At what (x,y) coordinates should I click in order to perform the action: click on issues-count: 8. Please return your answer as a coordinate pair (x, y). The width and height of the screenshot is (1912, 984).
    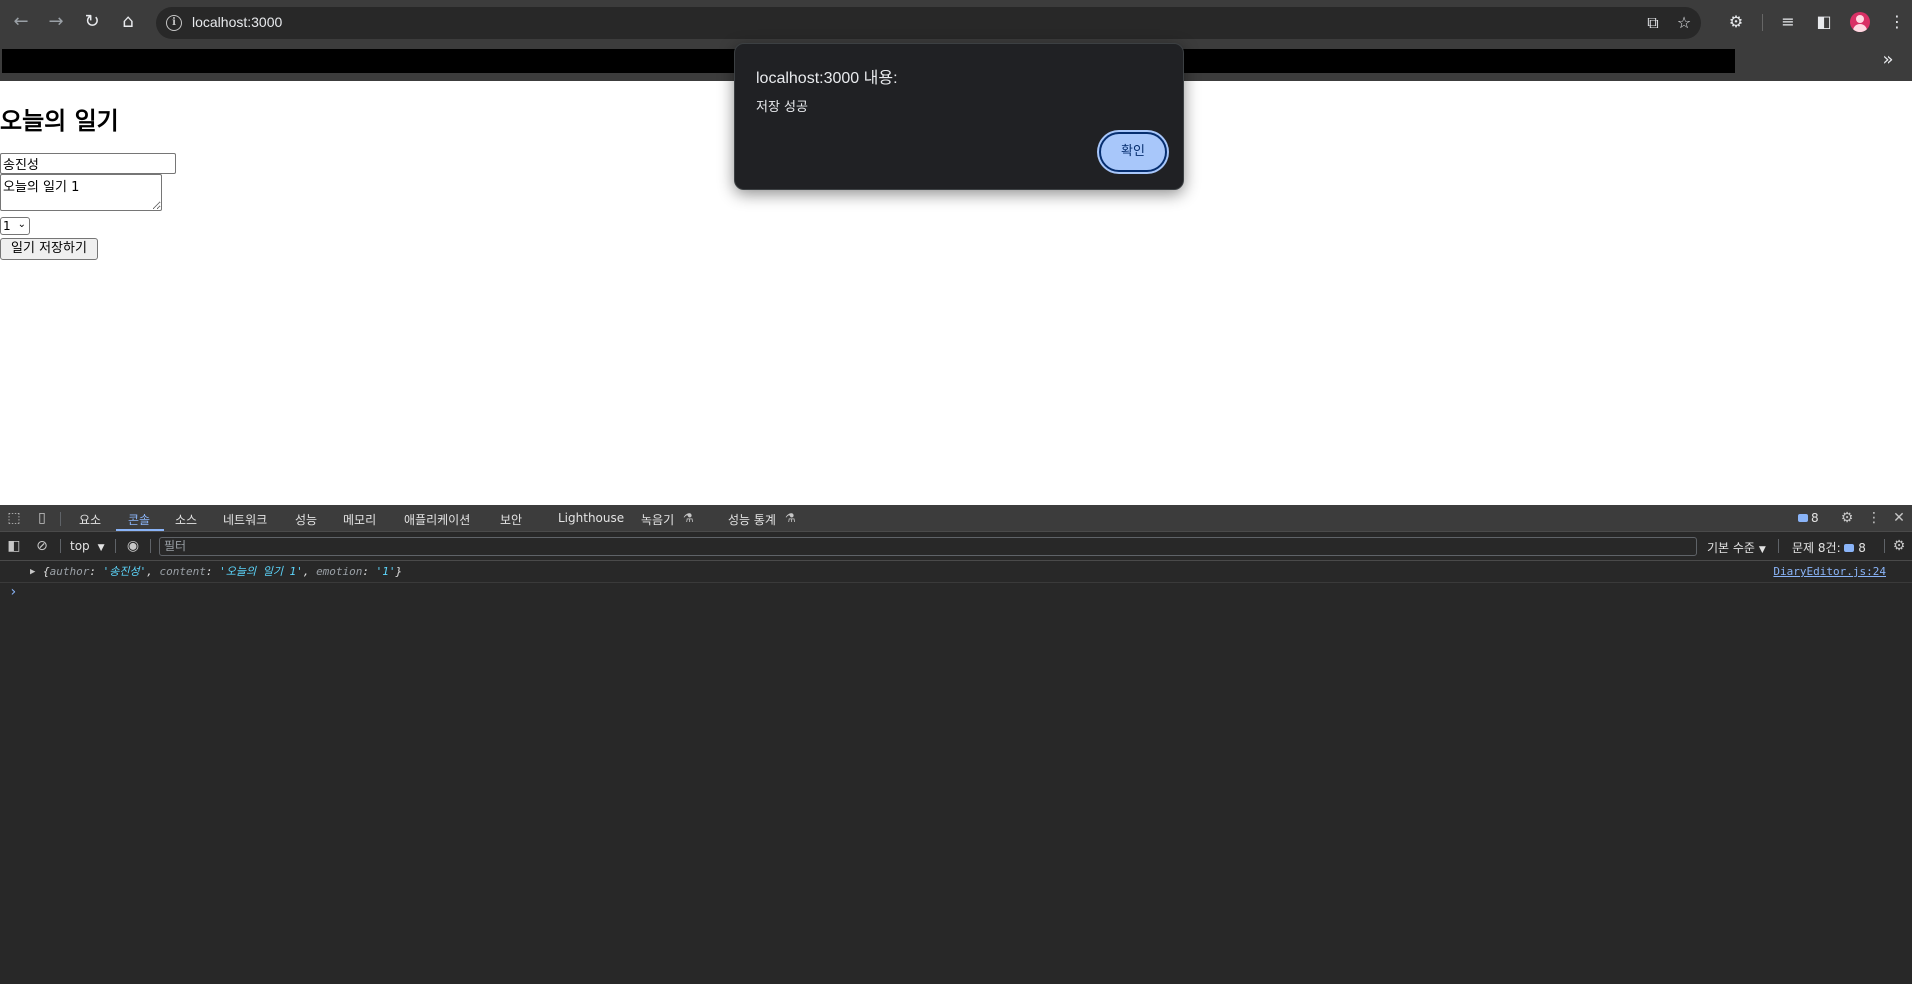
    Looking at the image, I should click on (1862, 548).